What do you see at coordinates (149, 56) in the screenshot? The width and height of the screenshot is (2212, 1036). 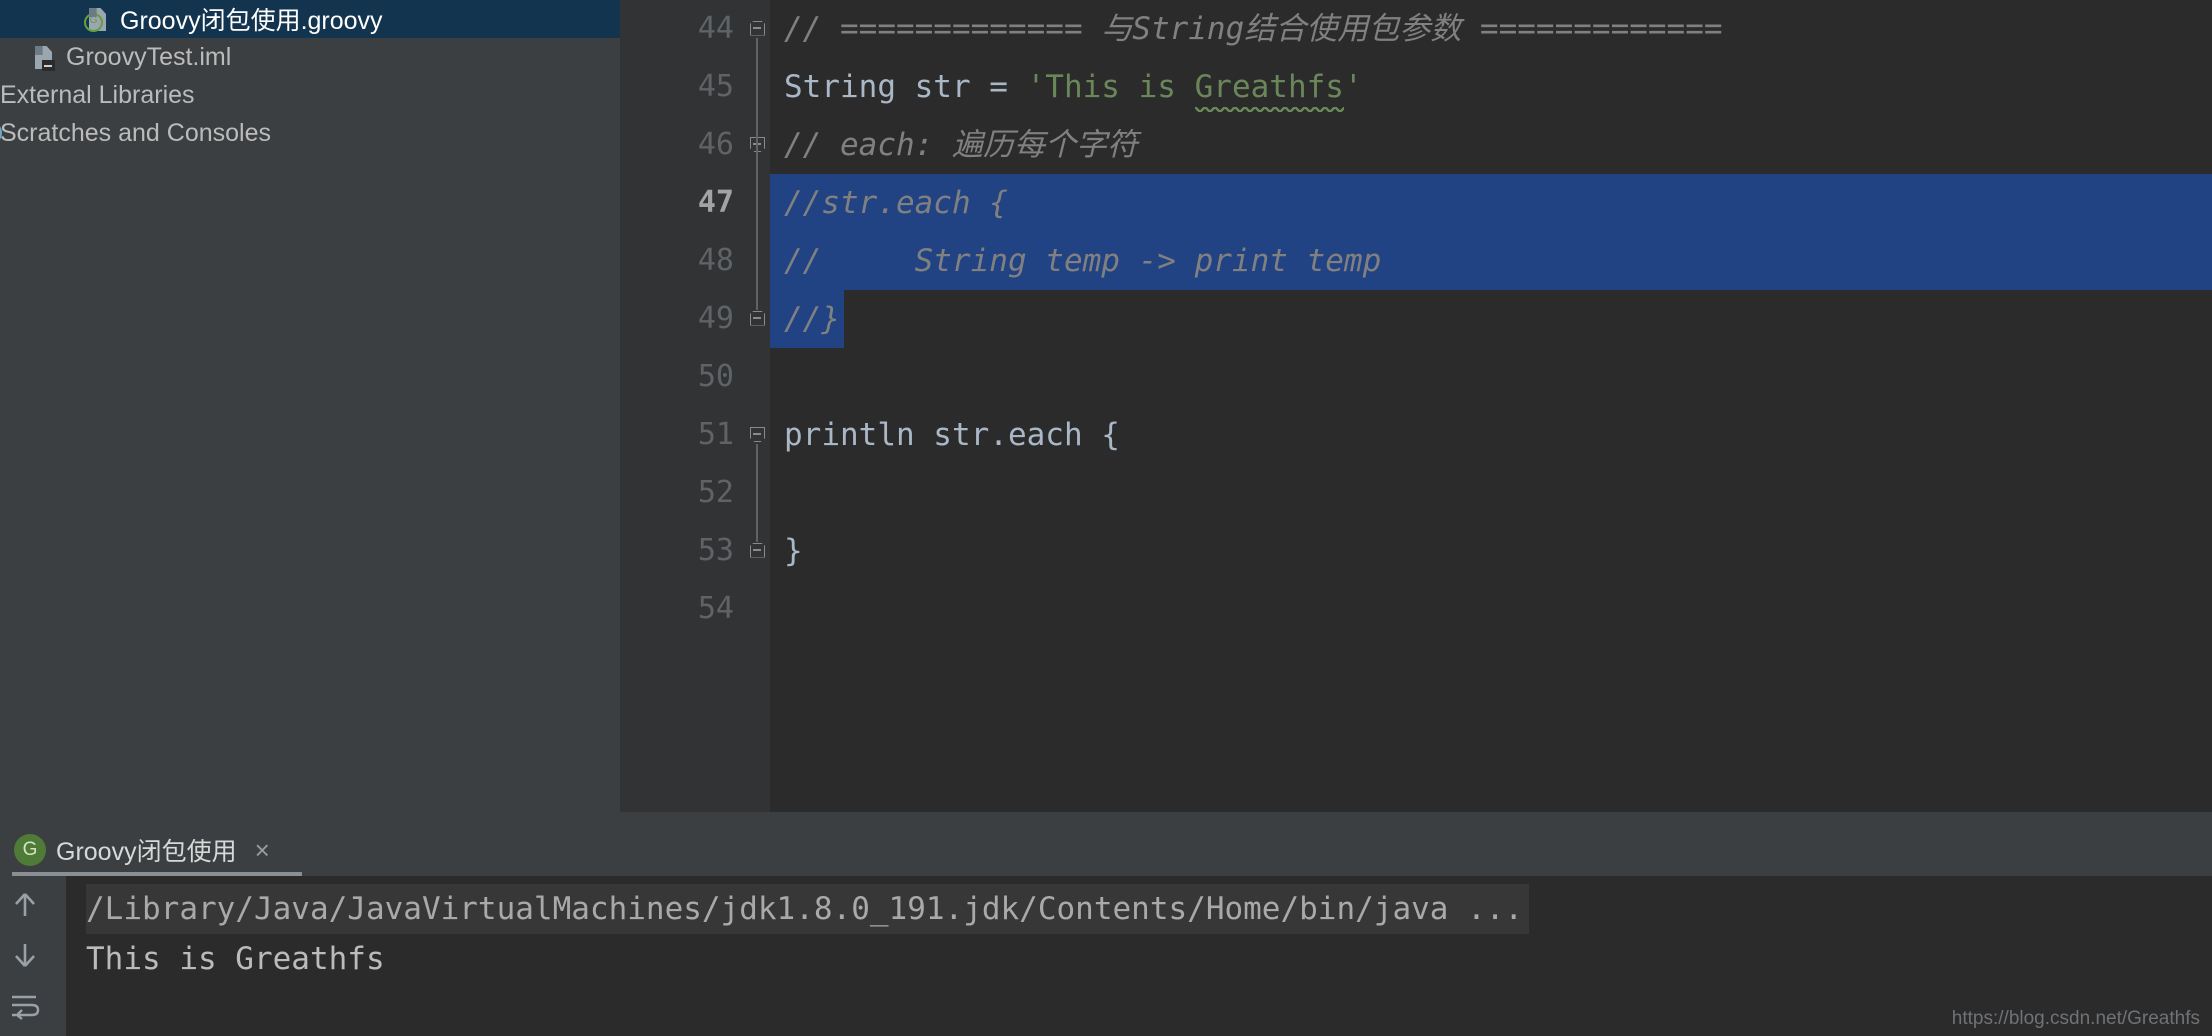 I see `tree-item-label: GroovyTest.iml` at bounding box center [149, 56].